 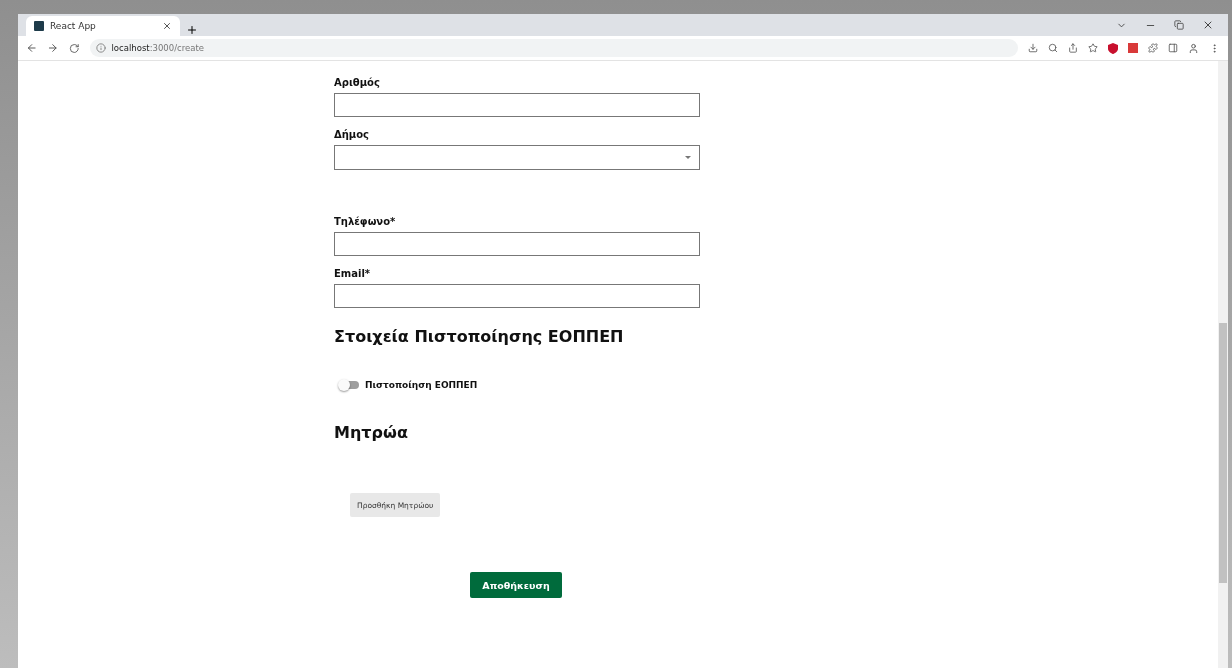 I want to click on plus-icon, so click(x=192, y=30).